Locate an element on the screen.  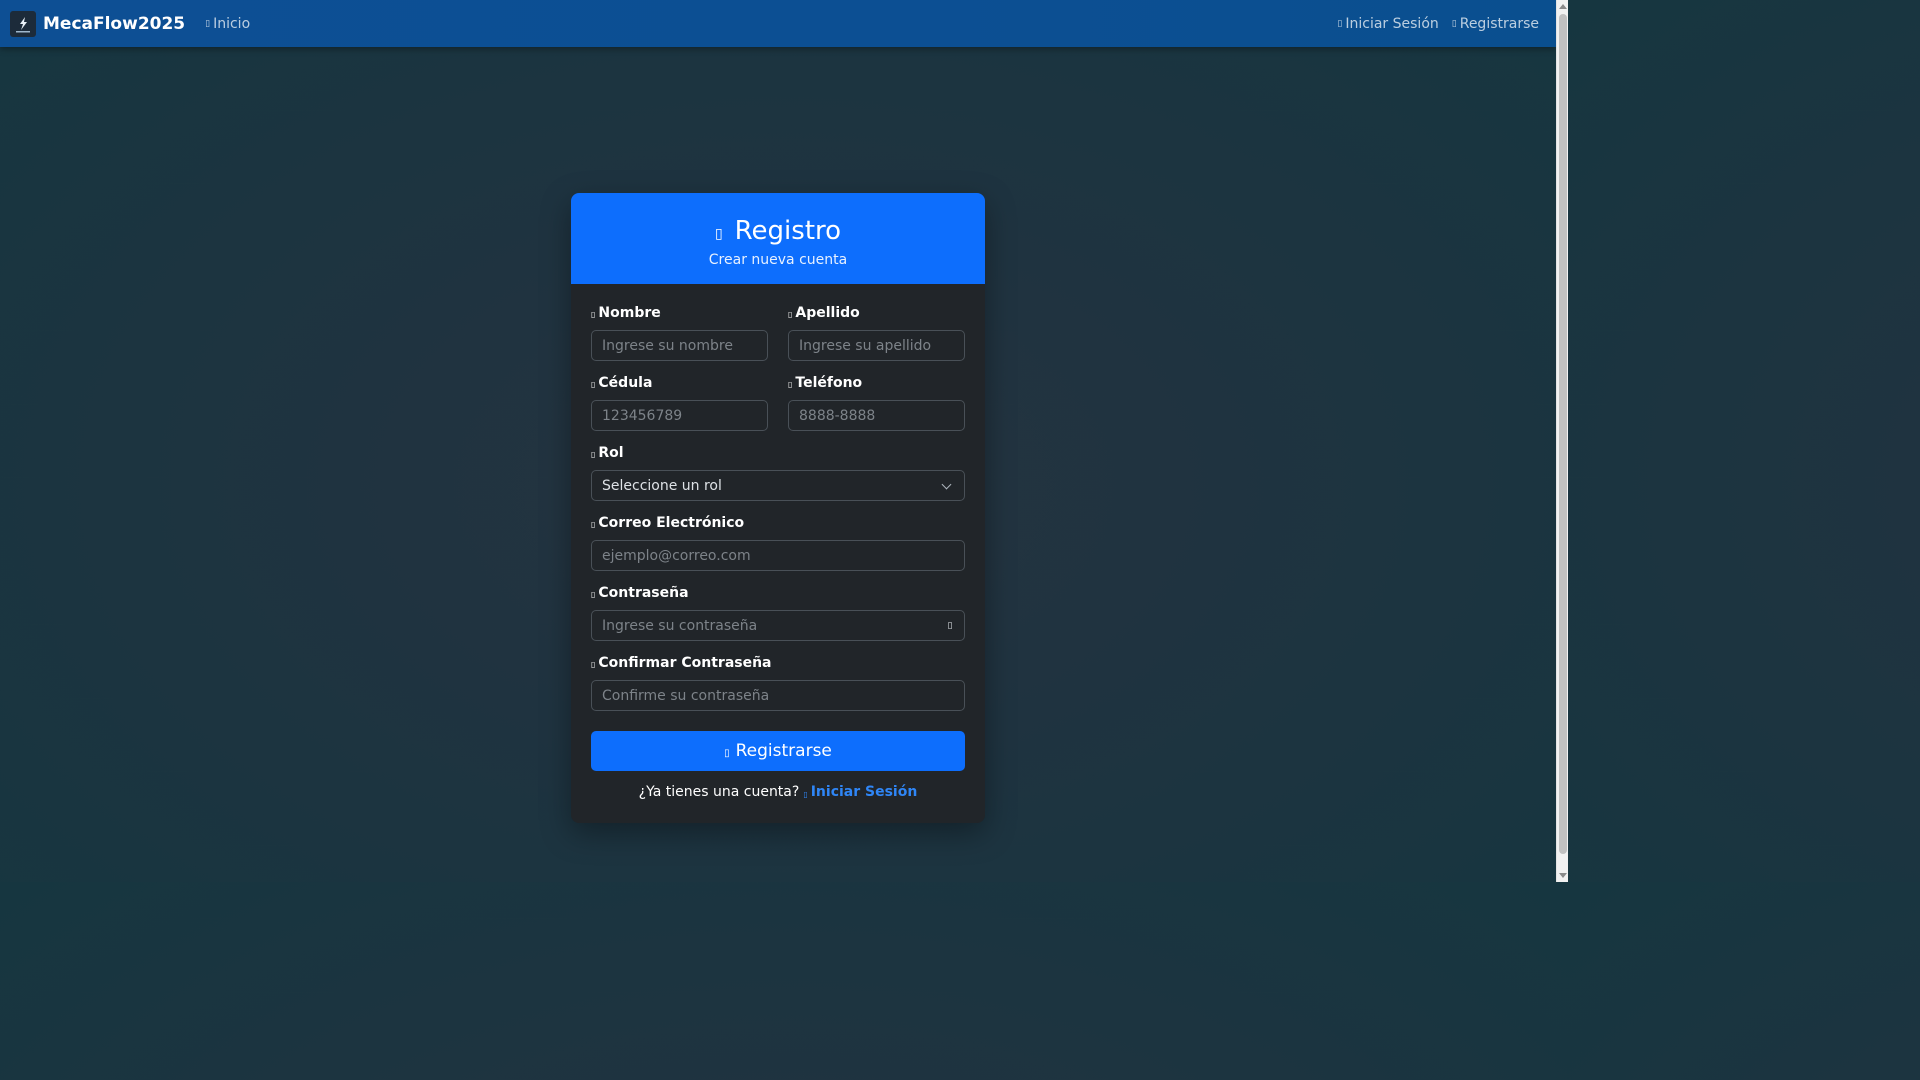
id-card-icon: ▯ is located at coordinates (593, 384).